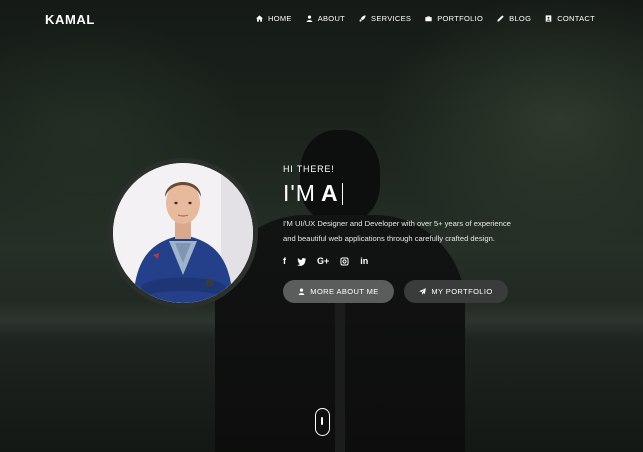  Describe the element at coordinates (299, 193) in the screenshot. I see `headline-prefix: I'M` at that location.